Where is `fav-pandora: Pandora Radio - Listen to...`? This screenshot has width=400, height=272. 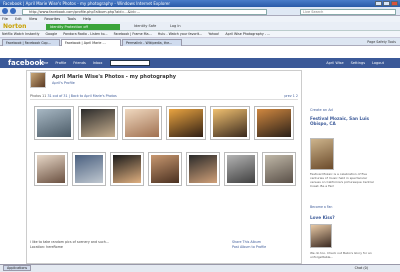
fav-pandora: Pandora Radio - Listen to... is located at coordinates (85, 34).